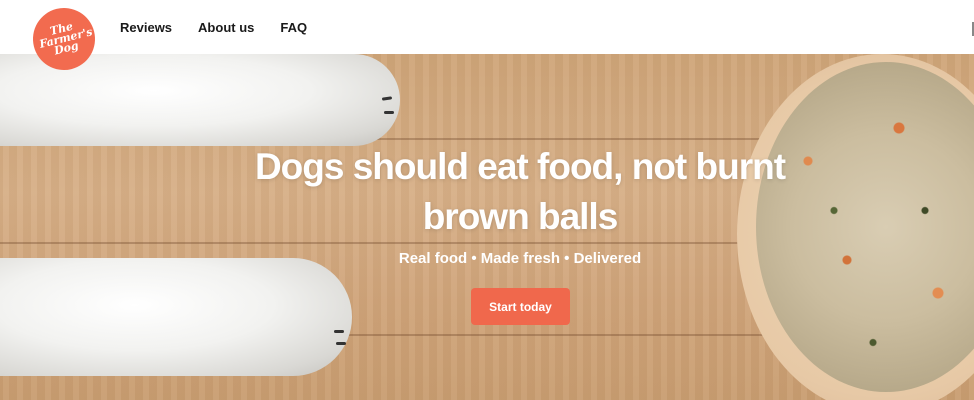 The image size is (974, 400). What do you see at coordinates (520, 306) in the screenshot?
I see `start-today-button: Start today` at bounding box center [520, 306].